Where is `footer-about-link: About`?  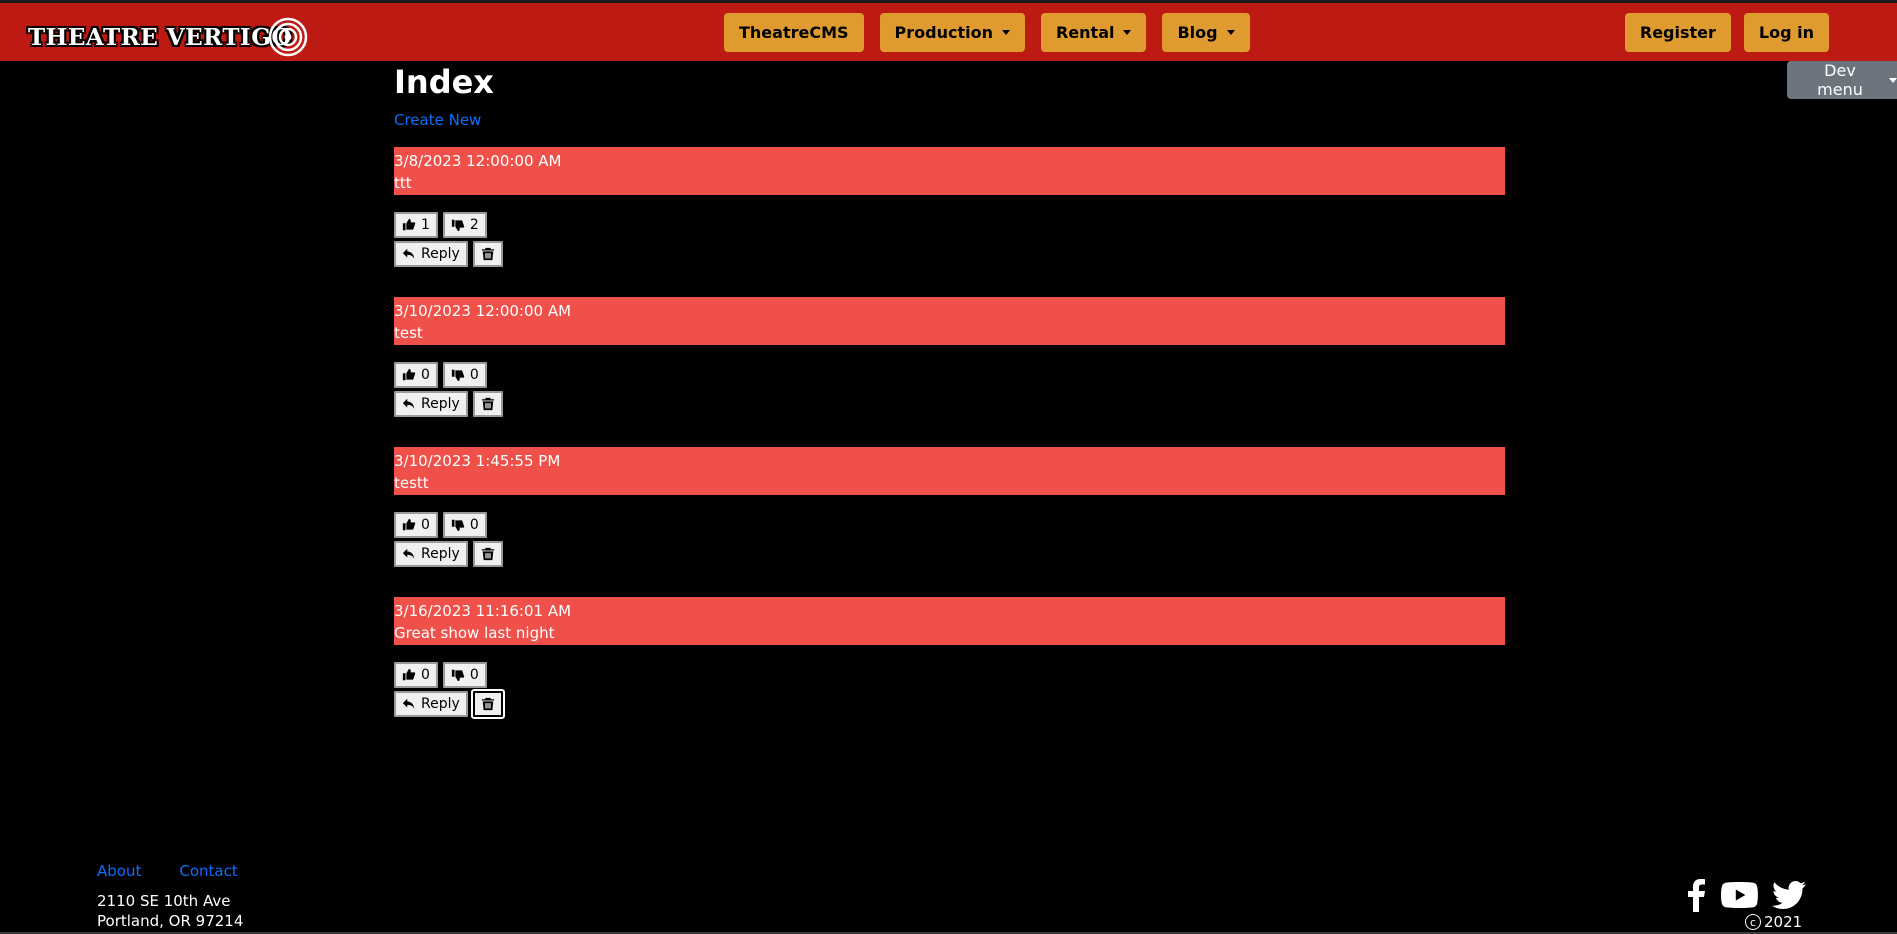
footer-about-link: About is located at coordinates (119, 871).